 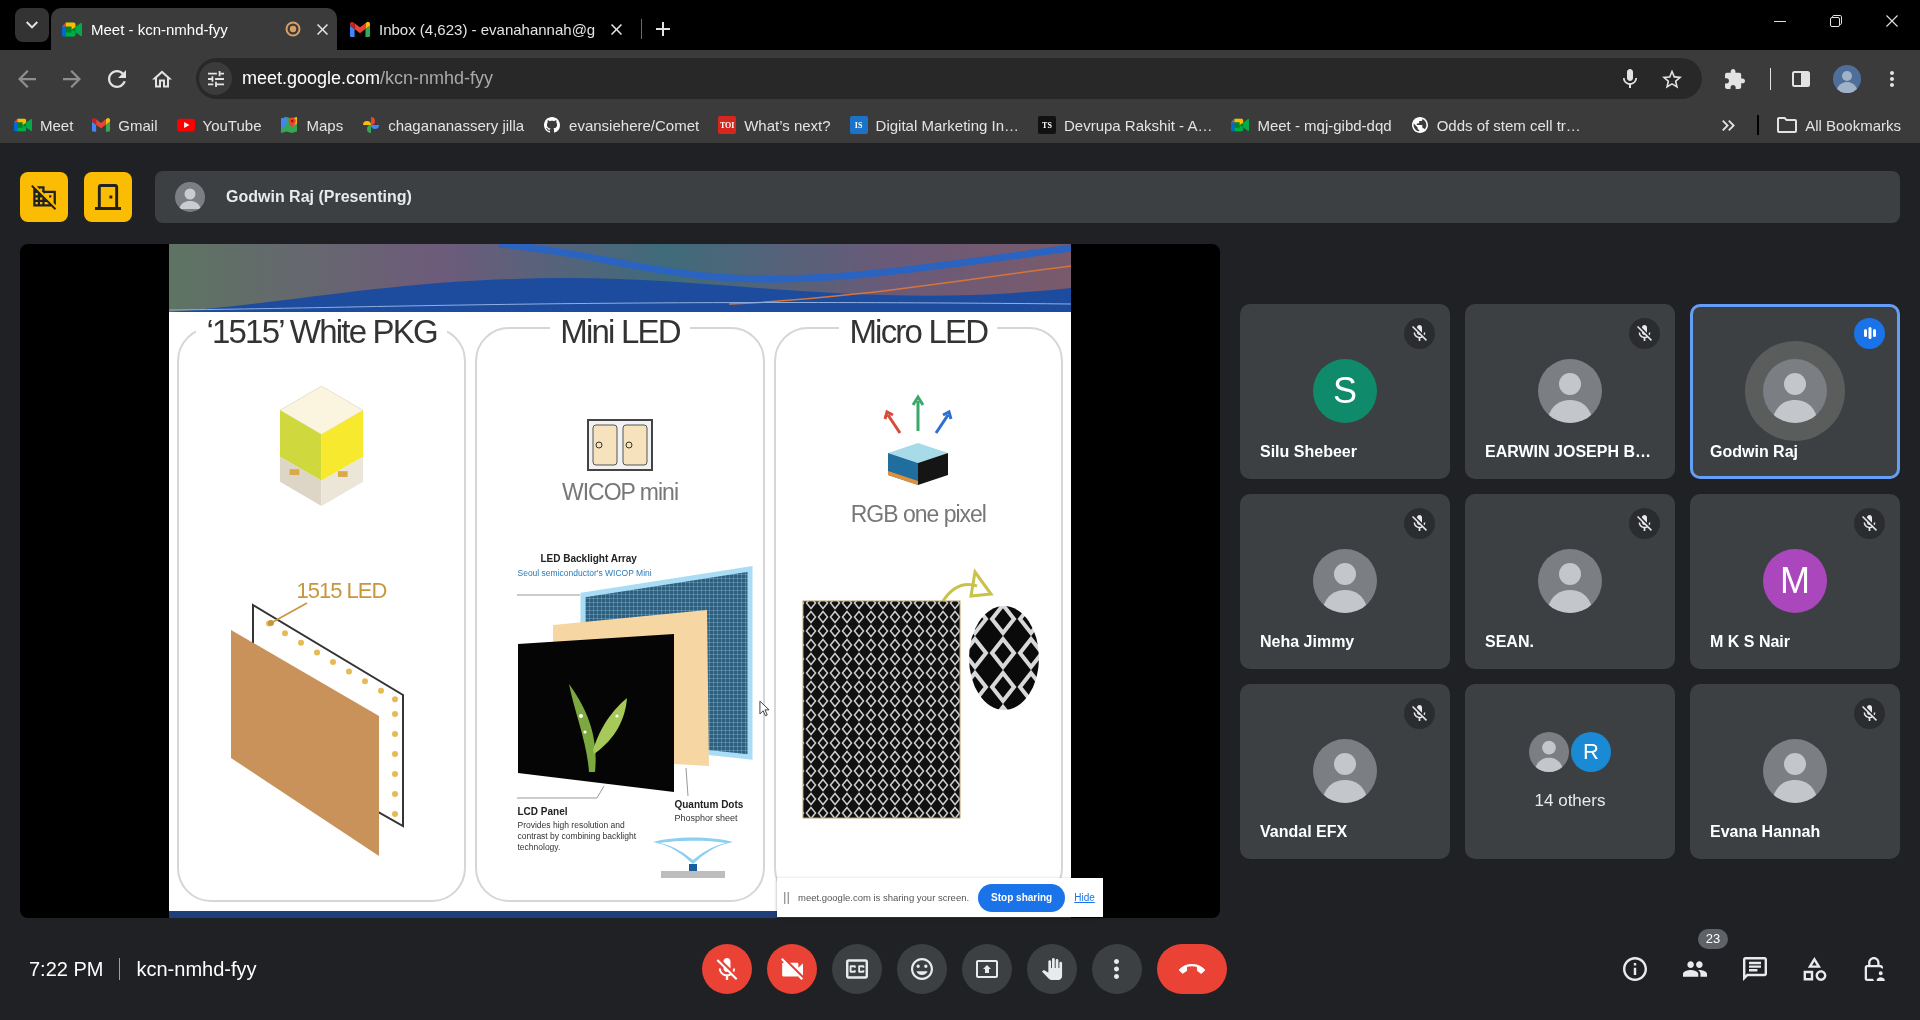 What do you see at coordinates (219, 125) in the screenshot?
I see `bookmark: YouTube` at bounding box center [219, 125].